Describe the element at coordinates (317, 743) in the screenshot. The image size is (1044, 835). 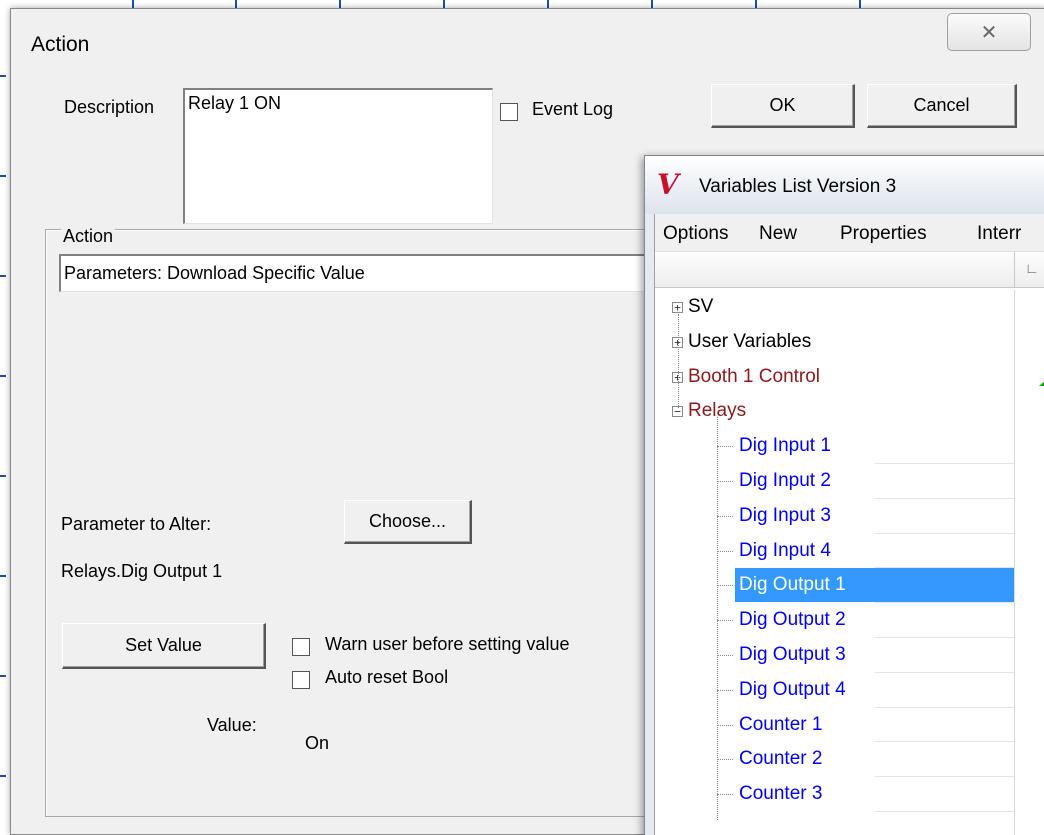
I see `value-text: On` at that location.